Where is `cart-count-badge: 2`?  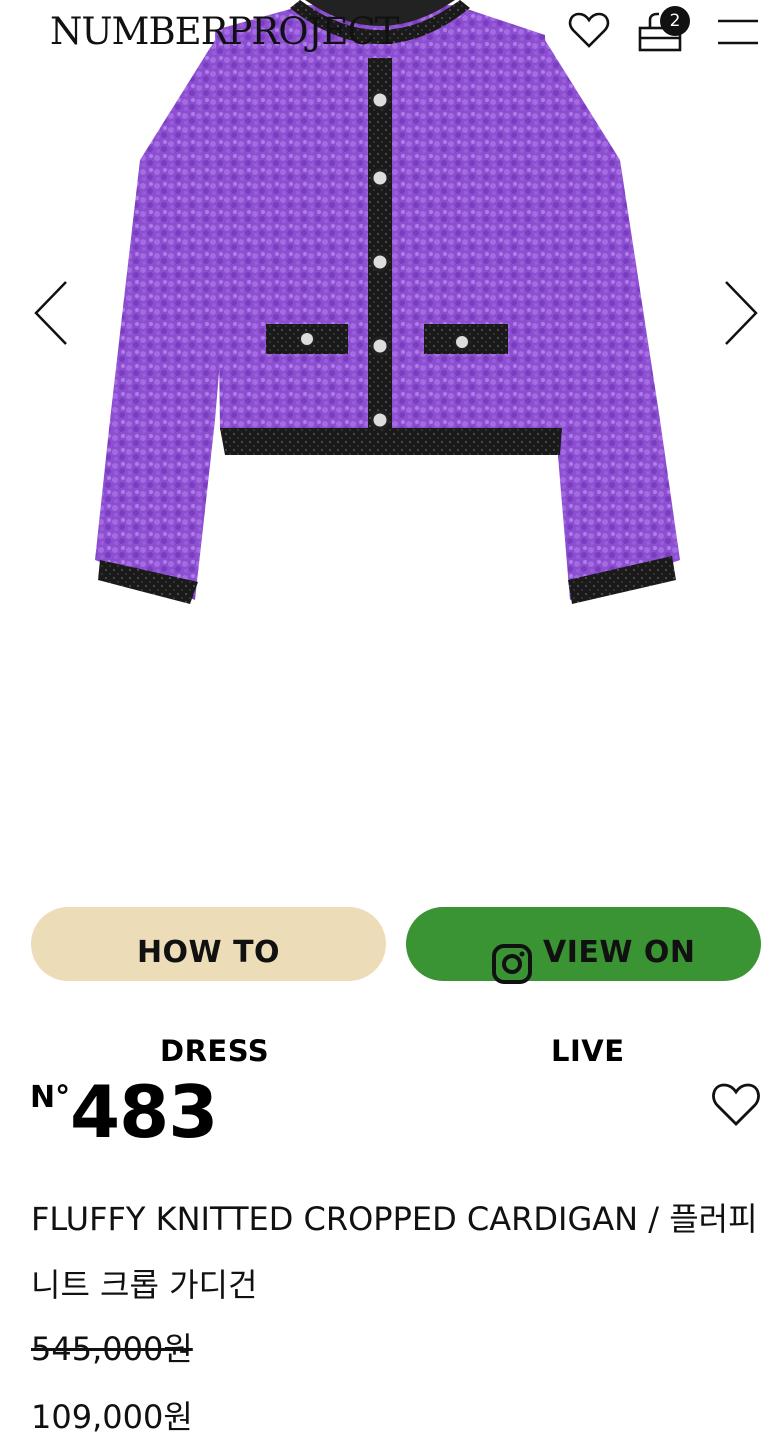 cart-count-badge: 2 is located at coordinates (675, 21).